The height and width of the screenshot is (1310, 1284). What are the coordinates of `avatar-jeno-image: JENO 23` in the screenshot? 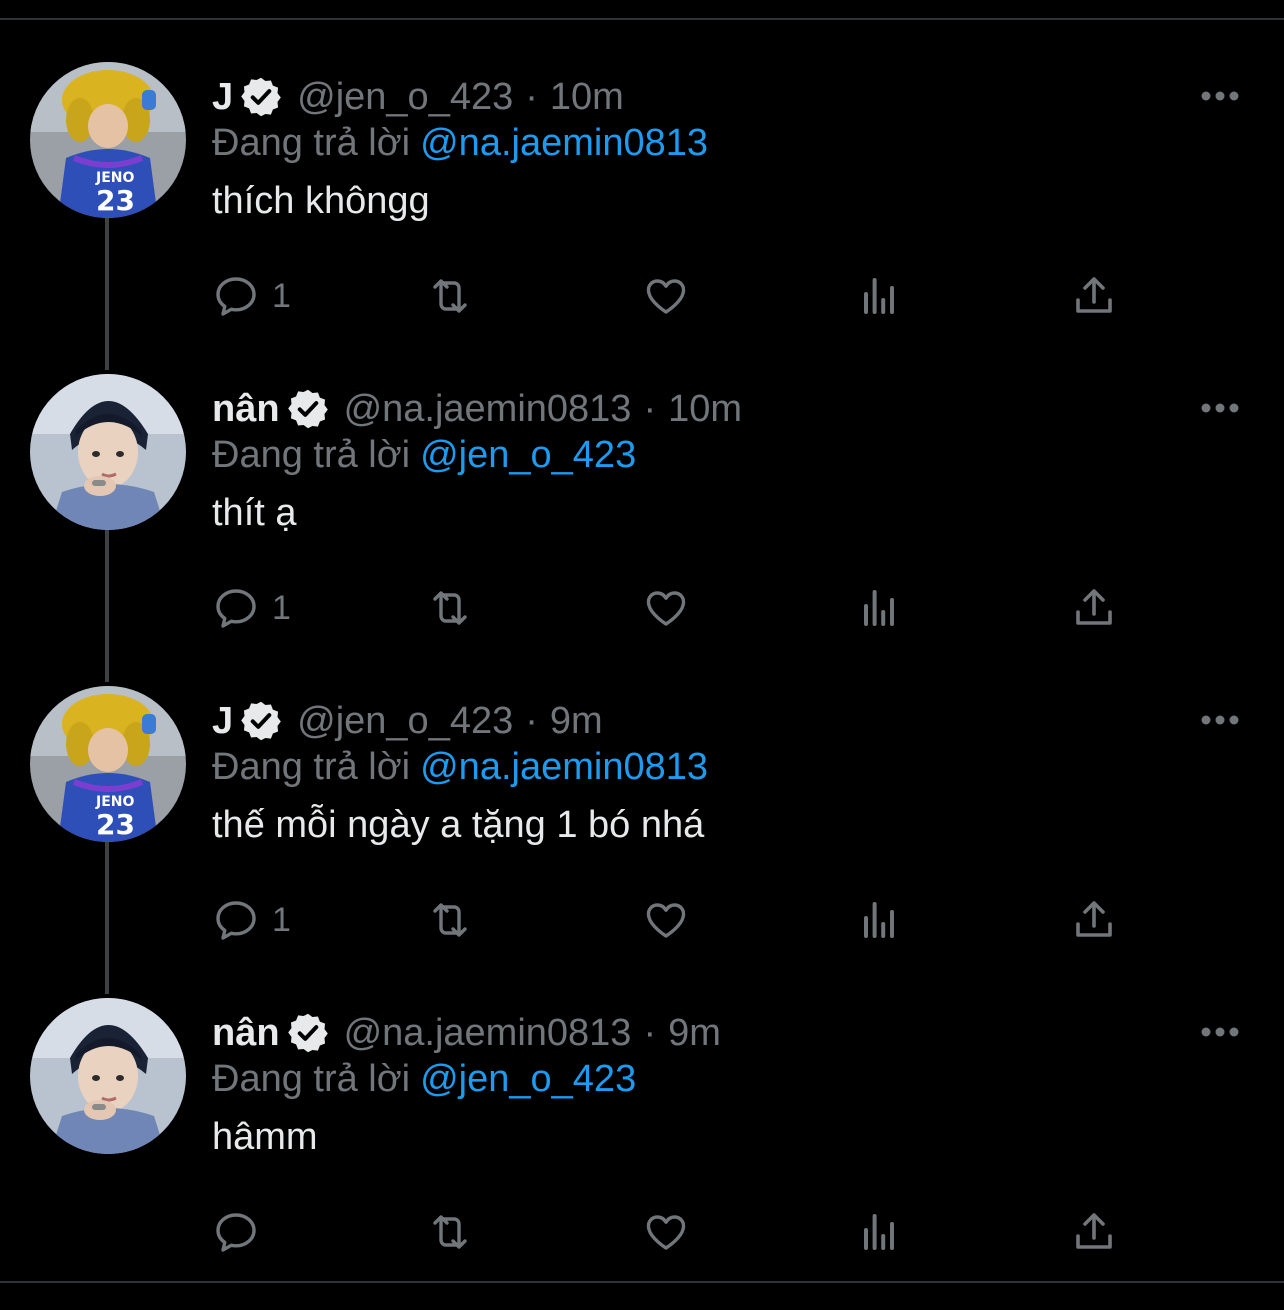 It's located at (108, 140).